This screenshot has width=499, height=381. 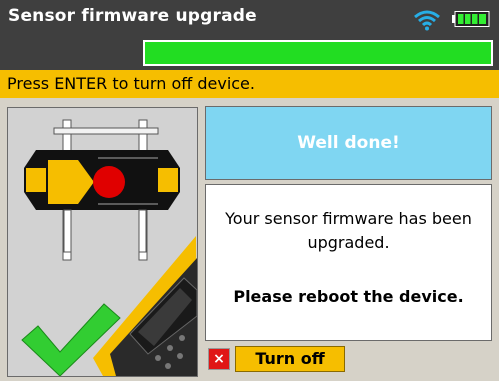 I want to click on success-heading: Well done!, so click(x=348, y=143).